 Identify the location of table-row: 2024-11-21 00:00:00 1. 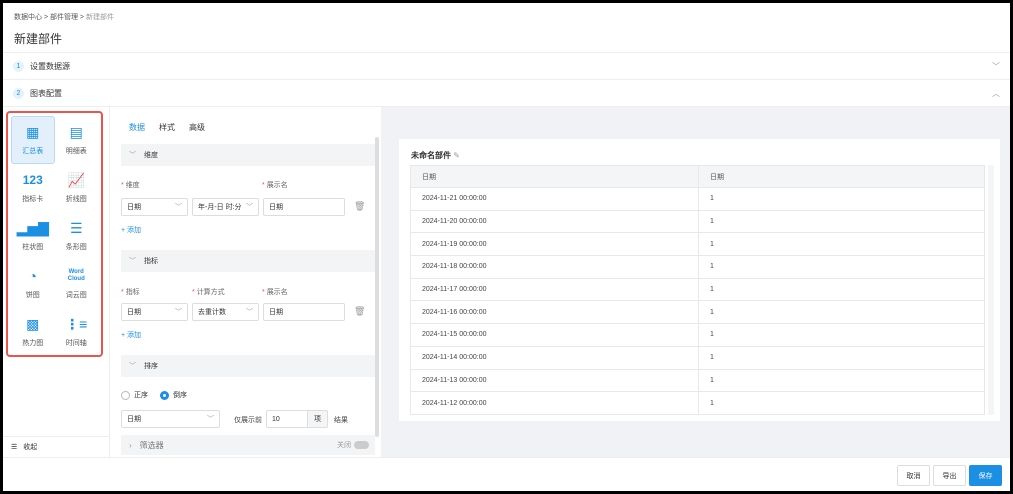
(697, 199).